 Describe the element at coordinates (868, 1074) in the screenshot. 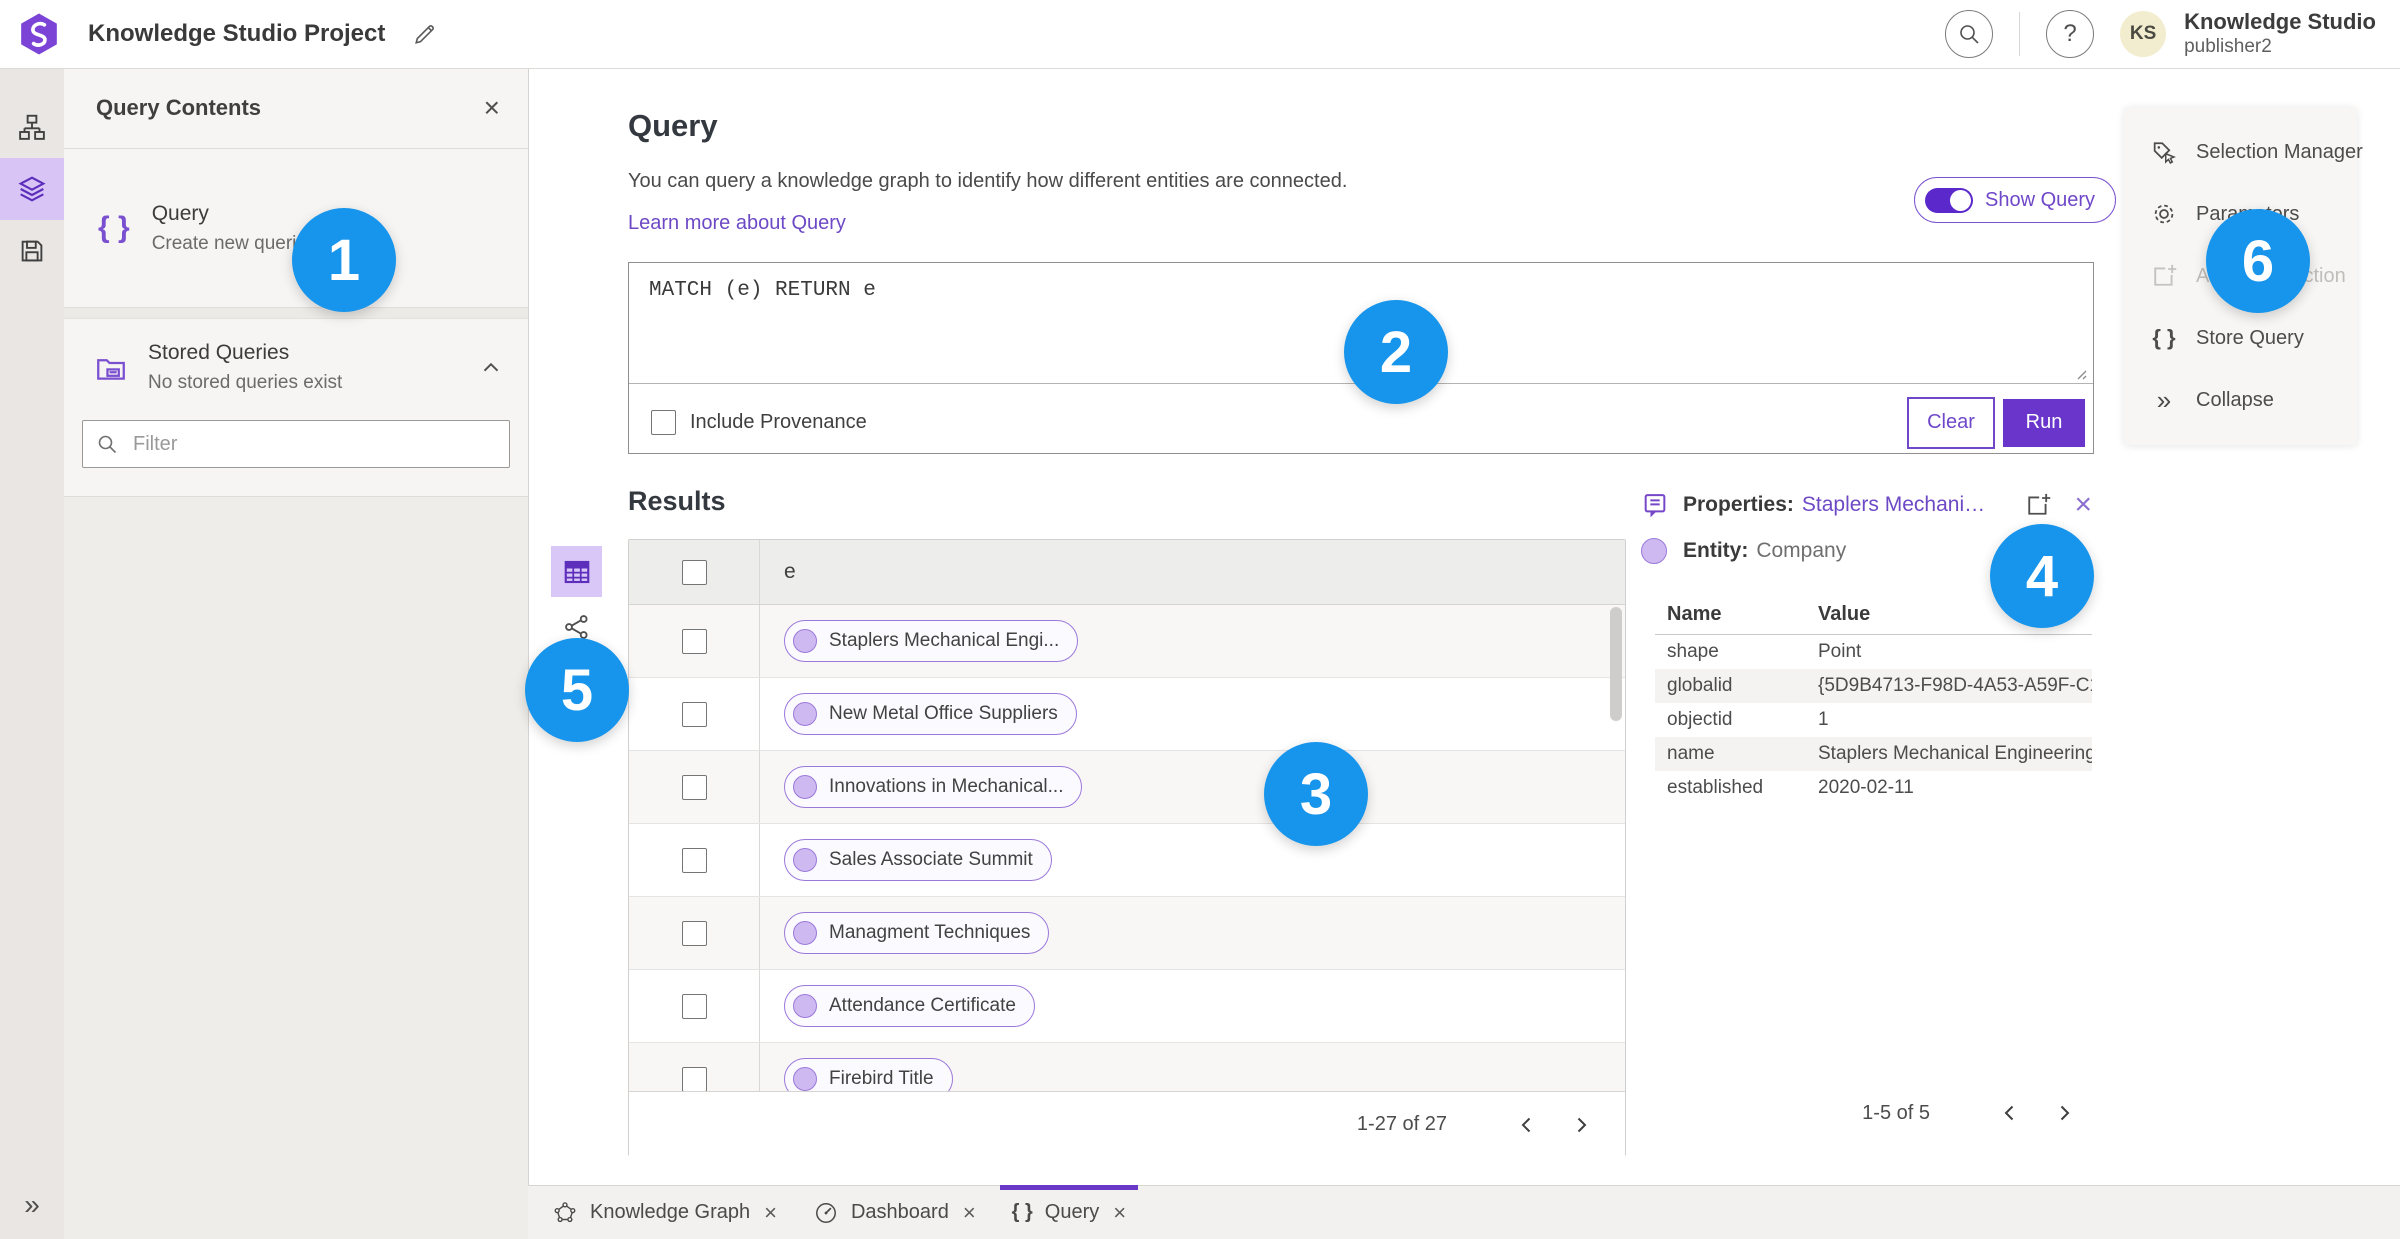

I see `entity-chip: Firebird Title` at that location.